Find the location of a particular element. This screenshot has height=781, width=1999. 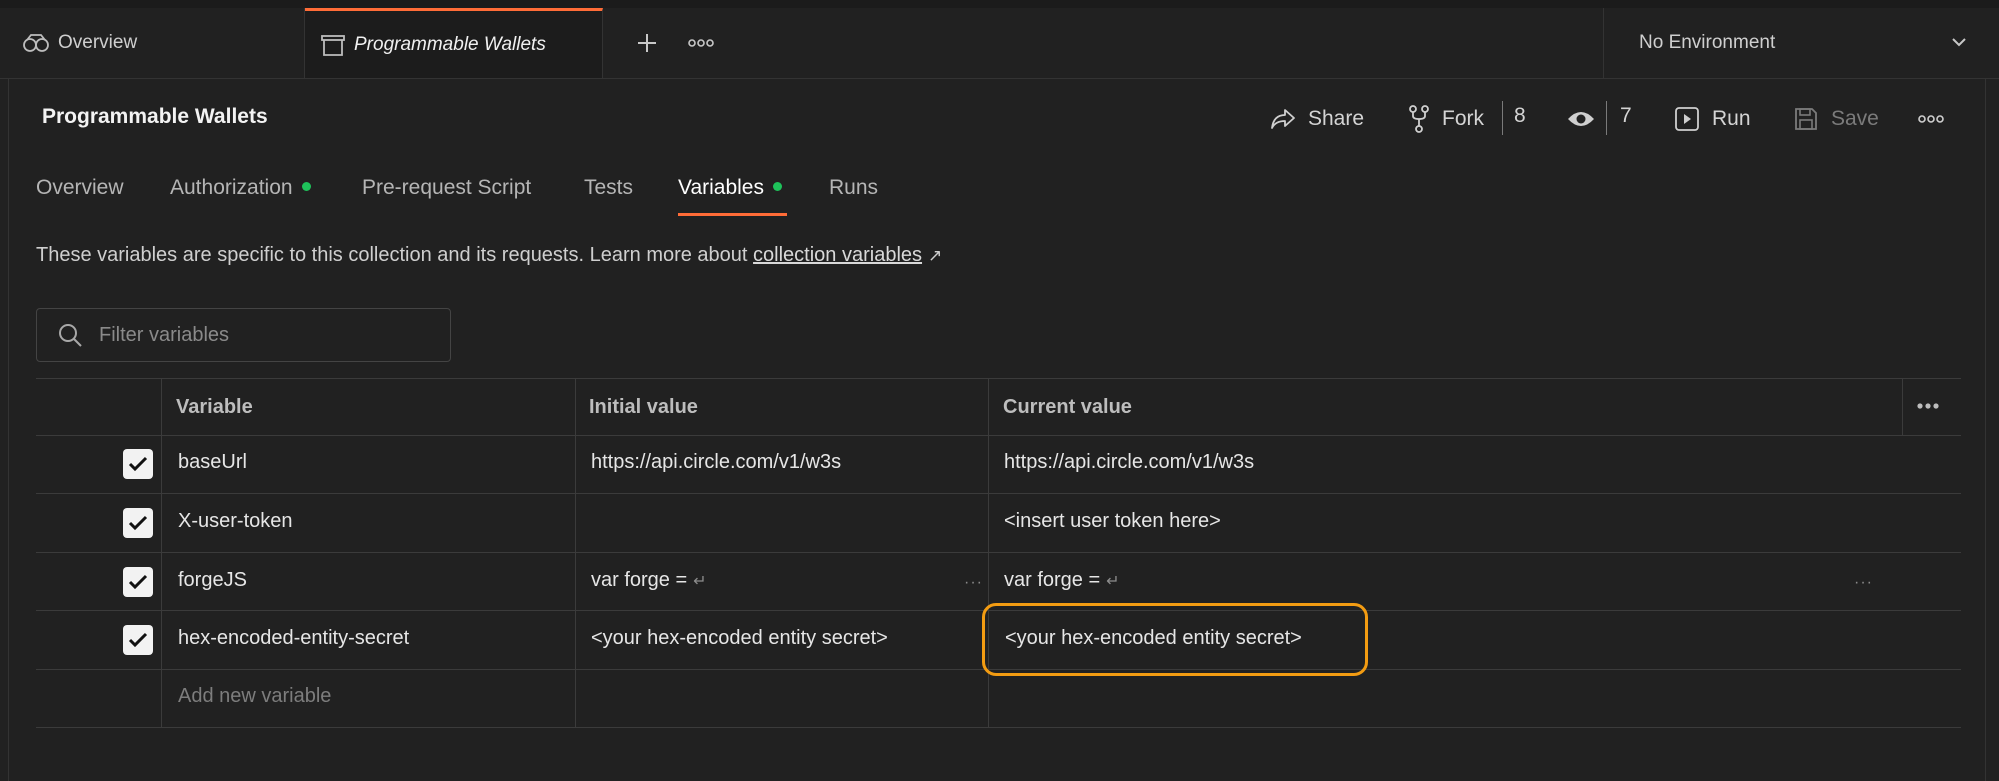

tab-programmable-wallets: Programmable Wallets is located at coordinates (454, 43).